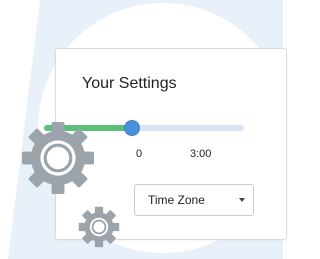  I want to click on slider-value-label: 3:00, so click(201, 154).